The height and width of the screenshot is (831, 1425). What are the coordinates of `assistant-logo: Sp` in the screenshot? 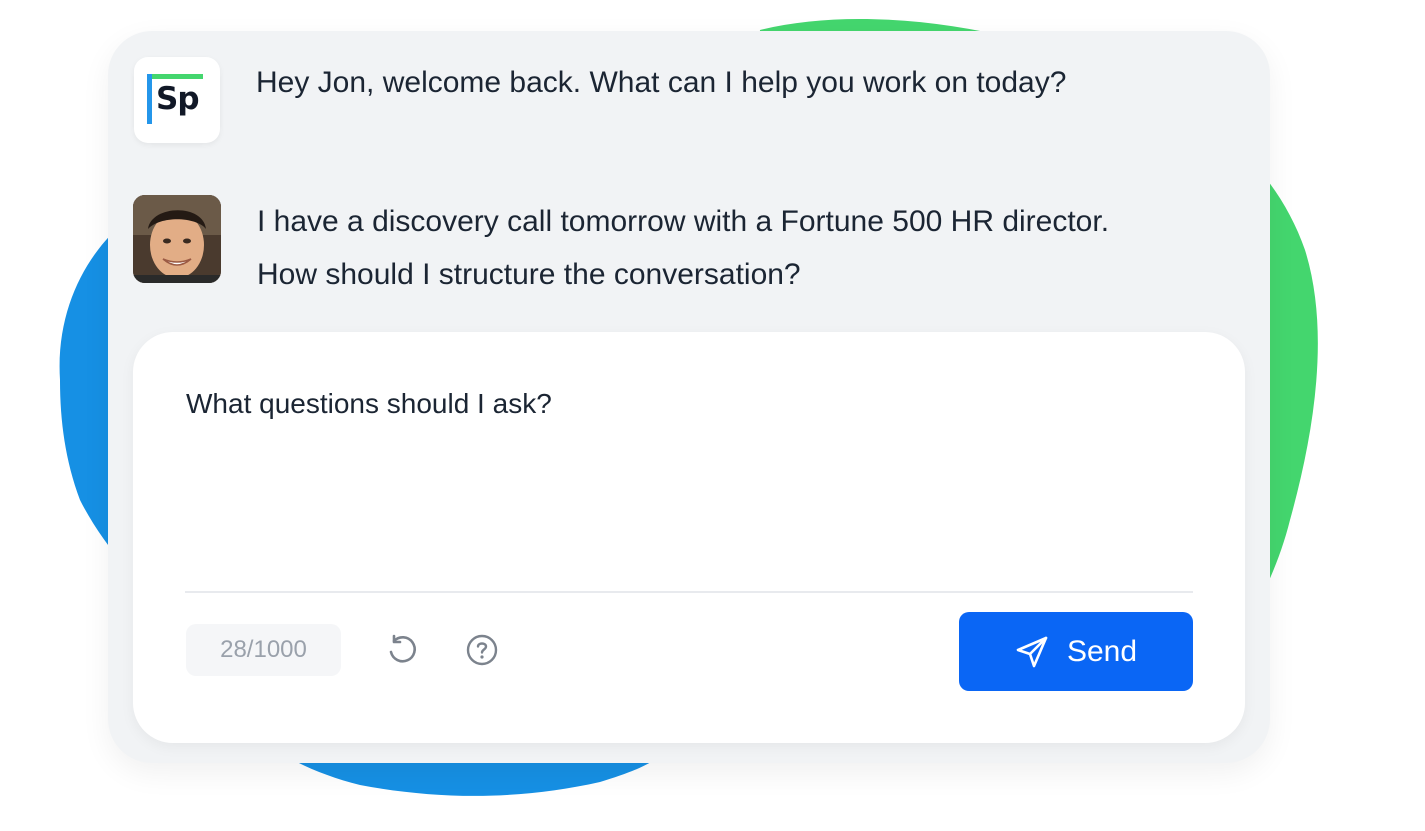 It's located at (177, 100).